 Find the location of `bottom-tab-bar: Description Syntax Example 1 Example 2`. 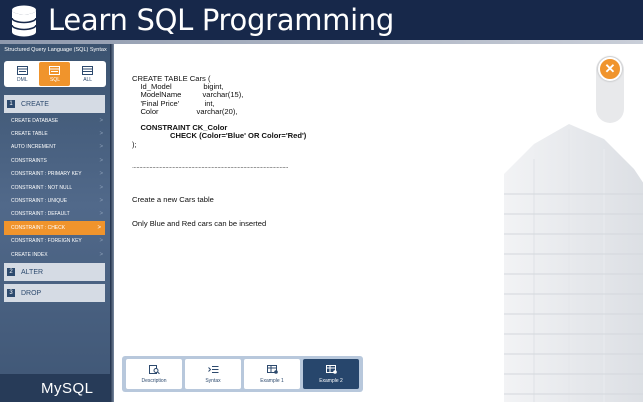

bottom-tab-bar: Description Syntax Example 1 Example 2 is located at coordinates (242, 374).